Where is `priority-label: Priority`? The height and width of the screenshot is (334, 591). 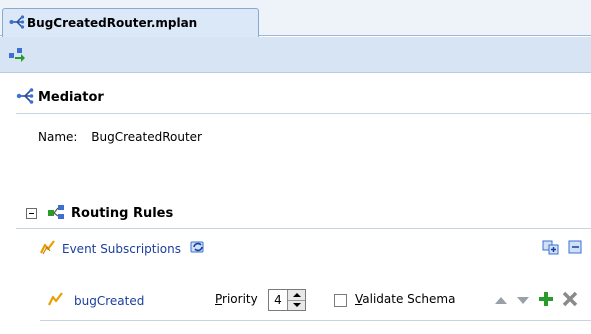
priority-label: Priority is located at coordinates (236, 299).